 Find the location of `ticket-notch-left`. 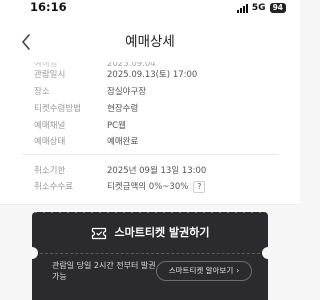

ticket-notch-left is located at coordinates (32, 253).